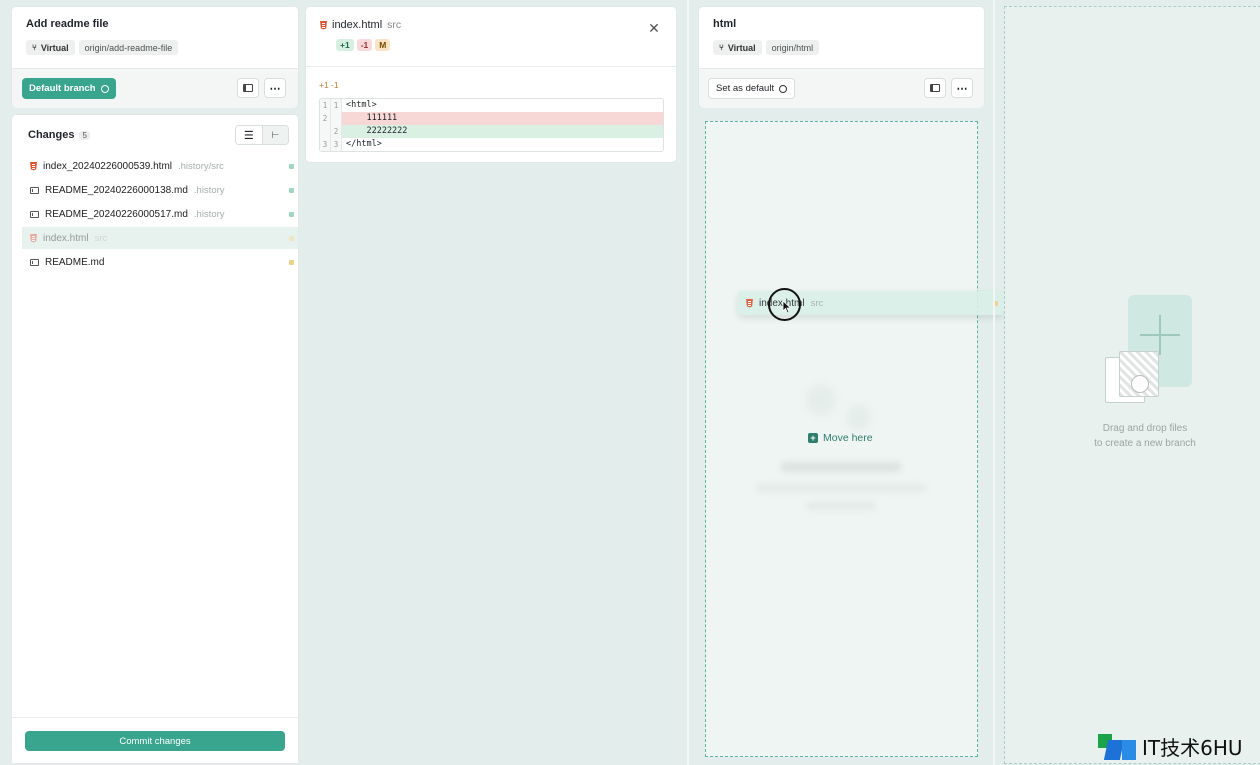 The image size is (1260, 765). I want to click on branch-title: Add readme file, so click(67, 24).